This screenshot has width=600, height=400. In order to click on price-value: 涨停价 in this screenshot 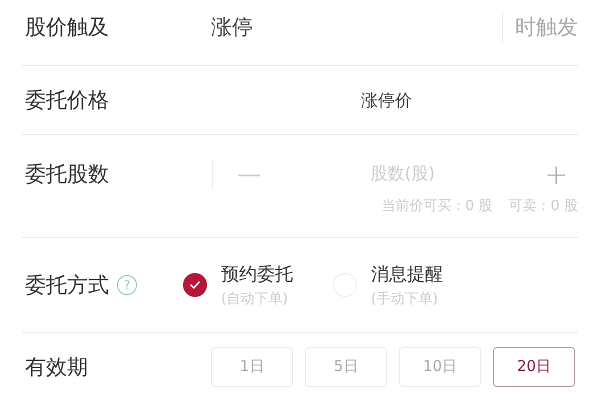, I will do `click(386, 101)`.